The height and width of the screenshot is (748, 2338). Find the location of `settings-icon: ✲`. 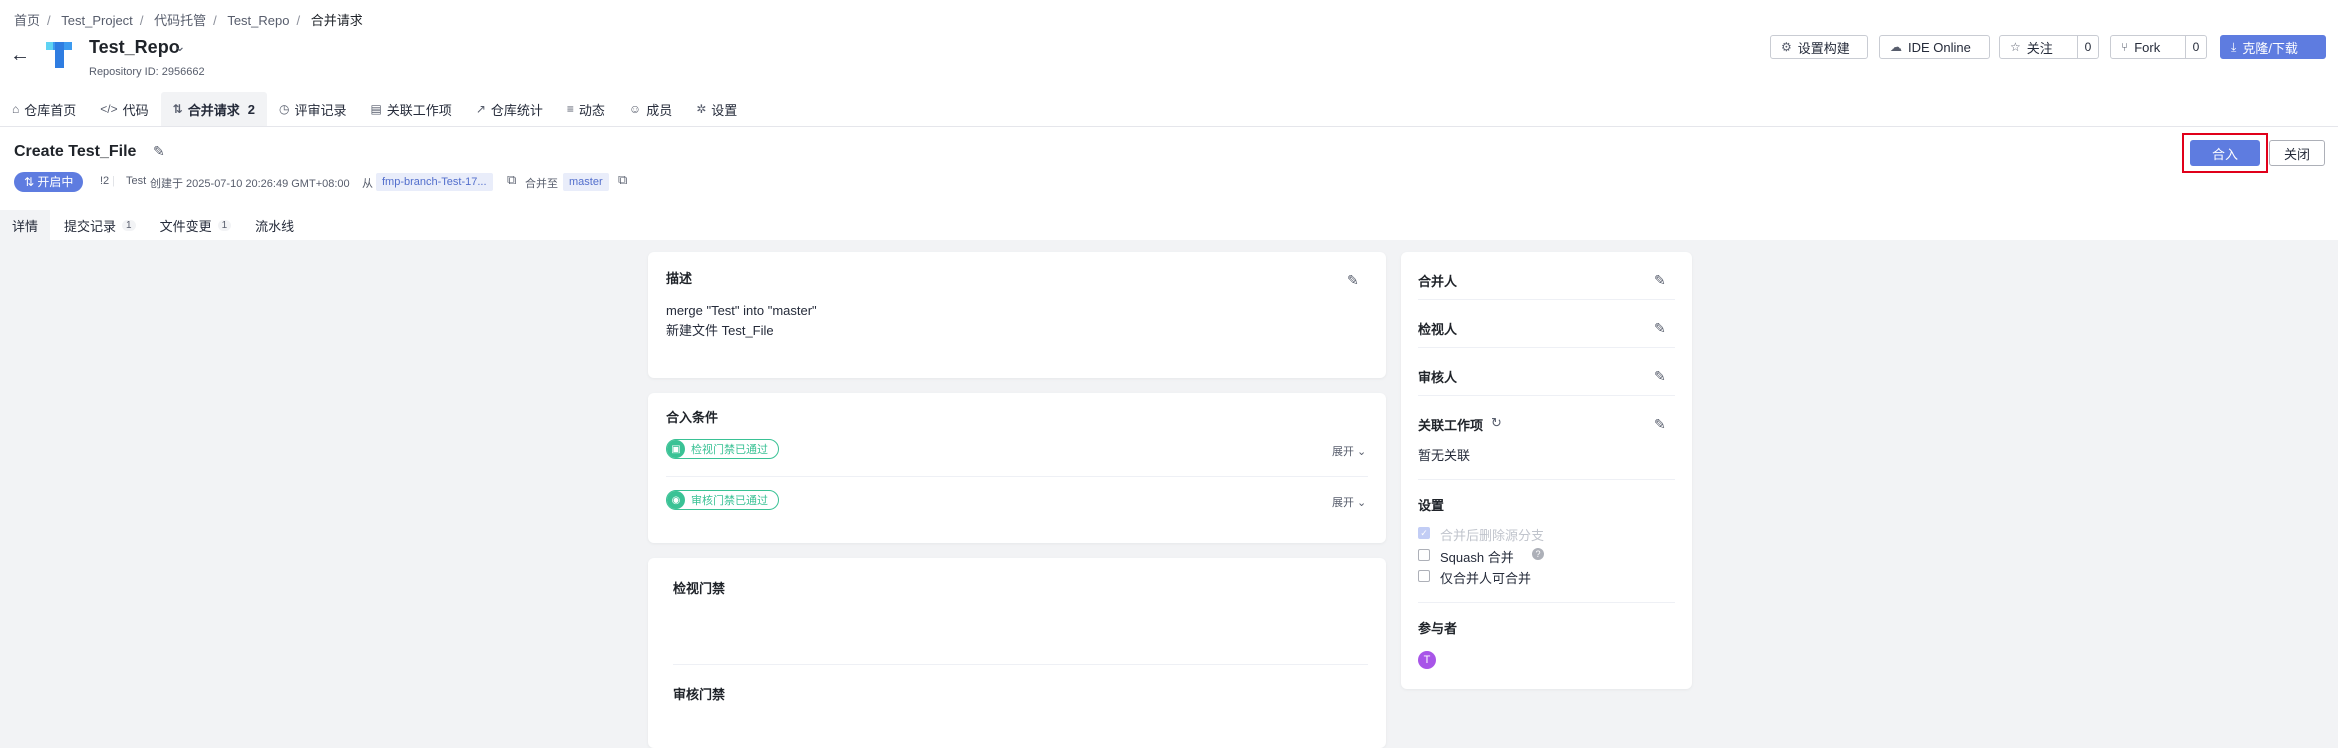

settings-icon: ✲ is located at coordinates (701, 109).